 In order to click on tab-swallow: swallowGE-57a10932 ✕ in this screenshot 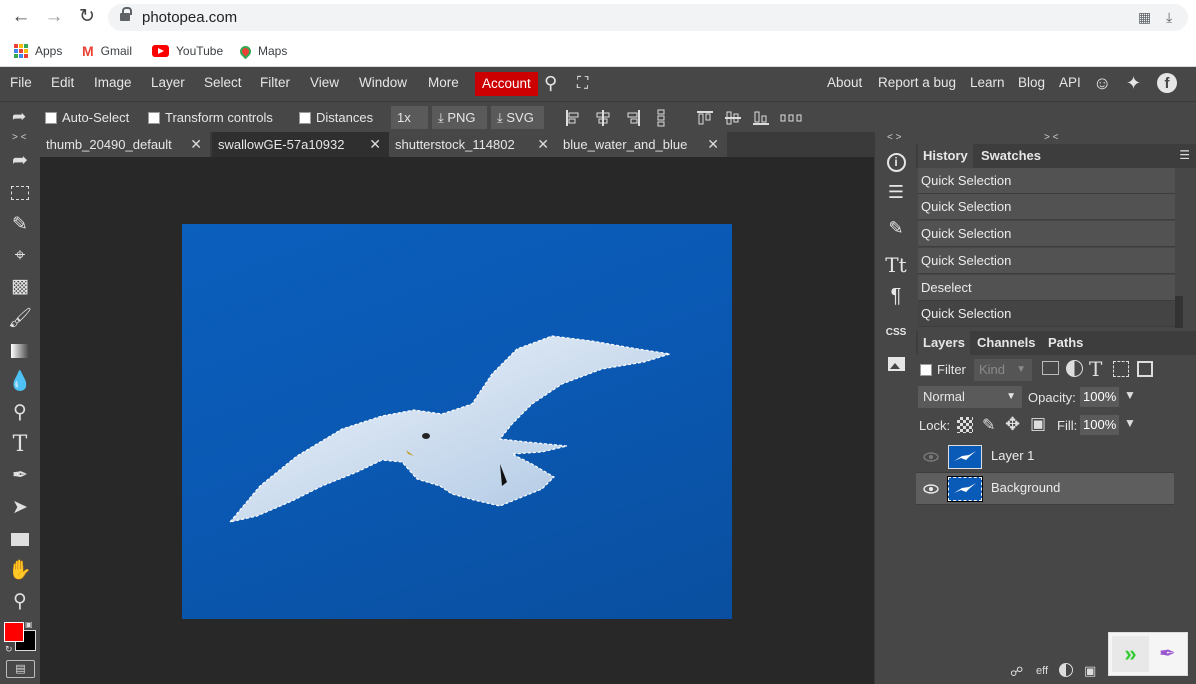, I will do `click(300, 144)`.